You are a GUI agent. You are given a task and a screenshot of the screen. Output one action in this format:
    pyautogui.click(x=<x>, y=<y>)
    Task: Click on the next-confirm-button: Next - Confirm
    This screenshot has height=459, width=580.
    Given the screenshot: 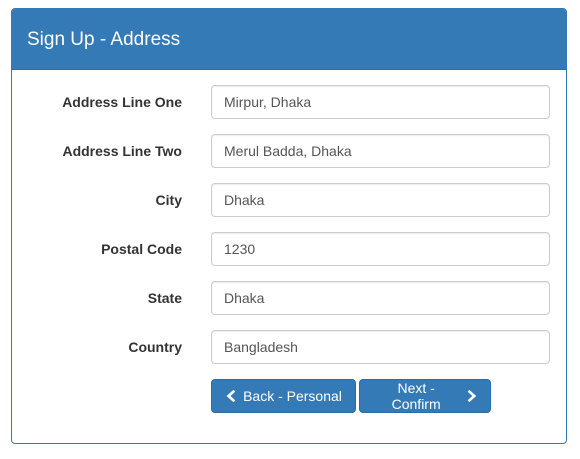 What is the action you would take?
    pyautogui.click(x=425, y=396)
    